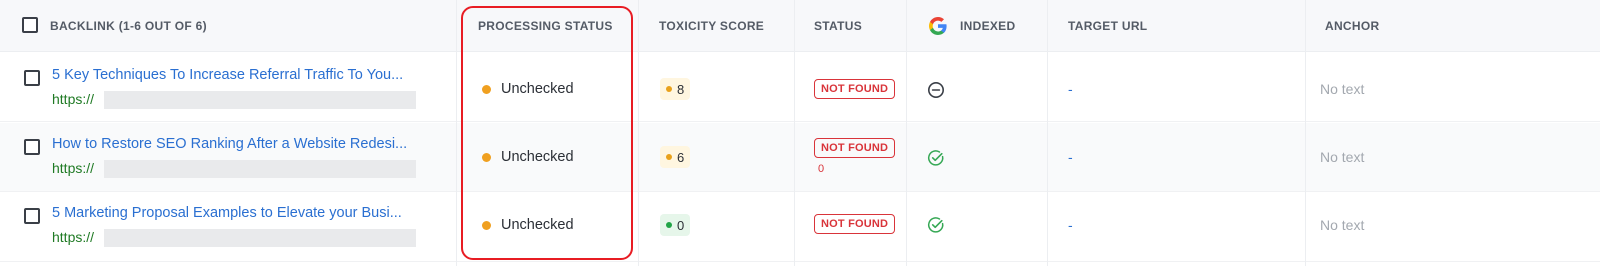  What do you see at coordinates (30, 25) in the screenshot?
I see `select-all-checkbox` at bounding box center [30, 25].